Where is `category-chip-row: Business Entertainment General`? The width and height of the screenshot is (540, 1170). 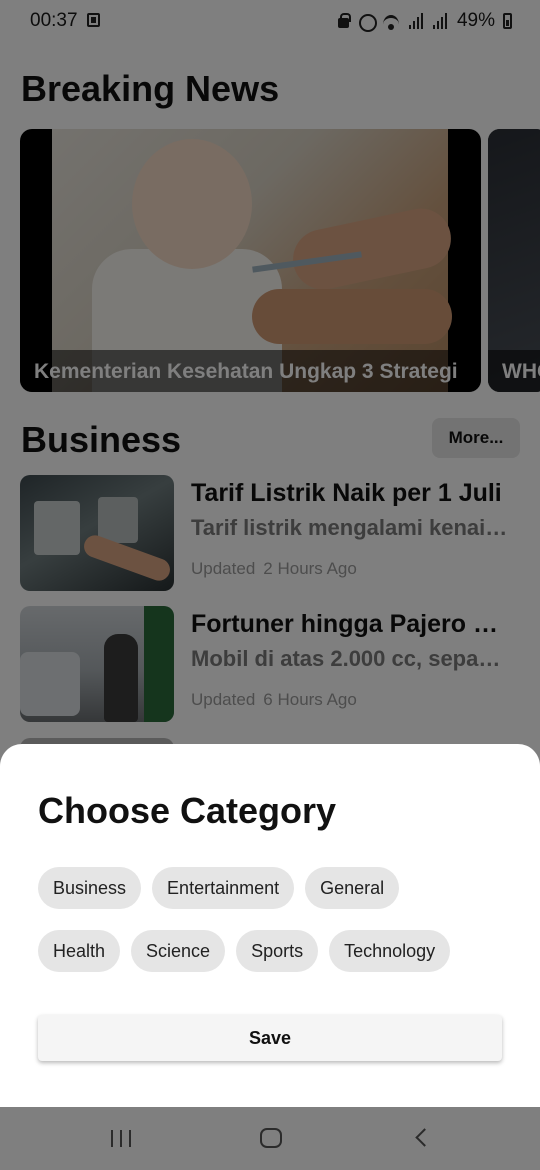
category-chip-row: Business Entertainment General is located at coordinates (219, 888).